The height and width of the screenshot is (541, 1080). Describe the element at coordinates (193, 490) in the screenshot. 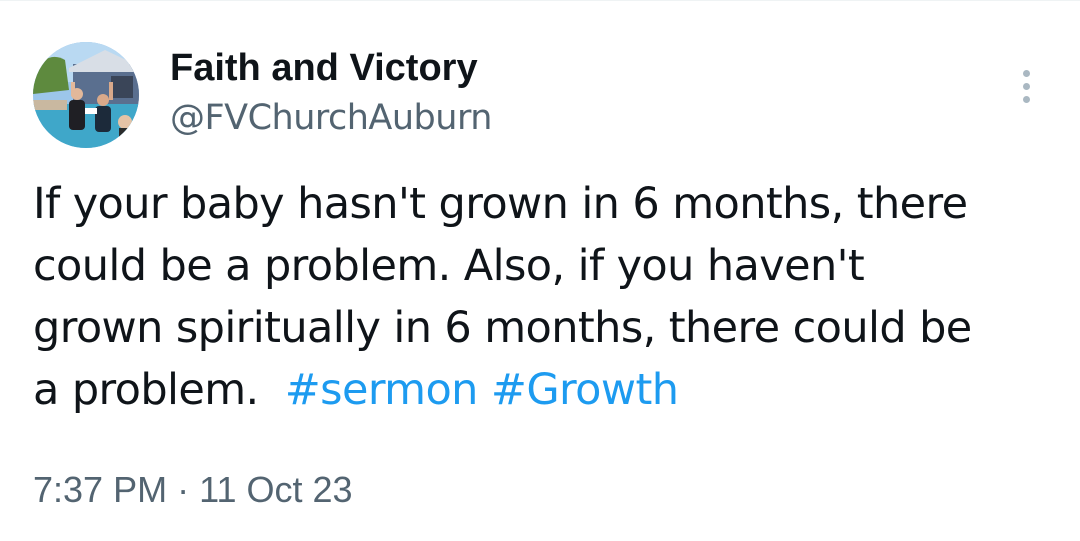

I see `tweet-timestamp: 7:37 PM · 11 Oct 23` at that location.